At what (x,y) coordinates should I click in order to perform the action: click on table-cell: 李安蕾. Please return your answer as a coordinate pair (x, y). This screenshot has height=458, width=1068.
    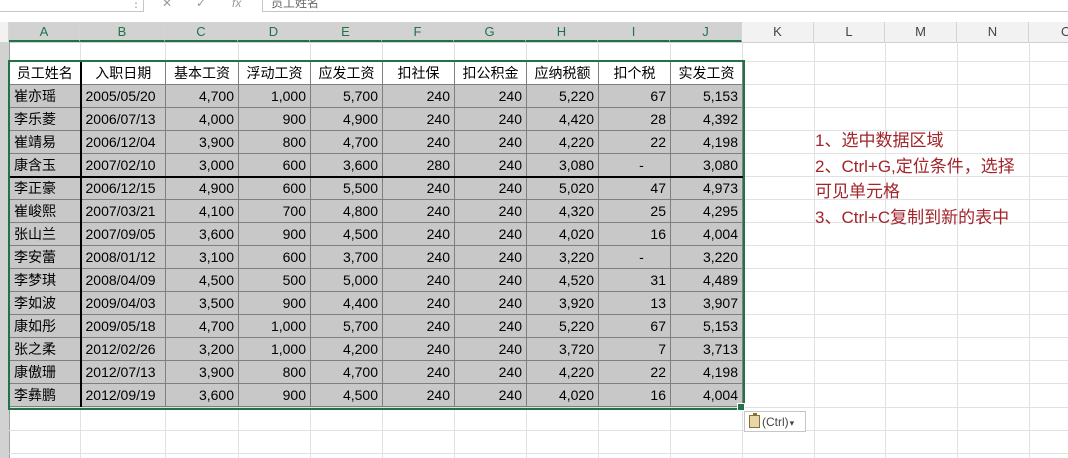
    Looking at the image, I should click on (45, 257).